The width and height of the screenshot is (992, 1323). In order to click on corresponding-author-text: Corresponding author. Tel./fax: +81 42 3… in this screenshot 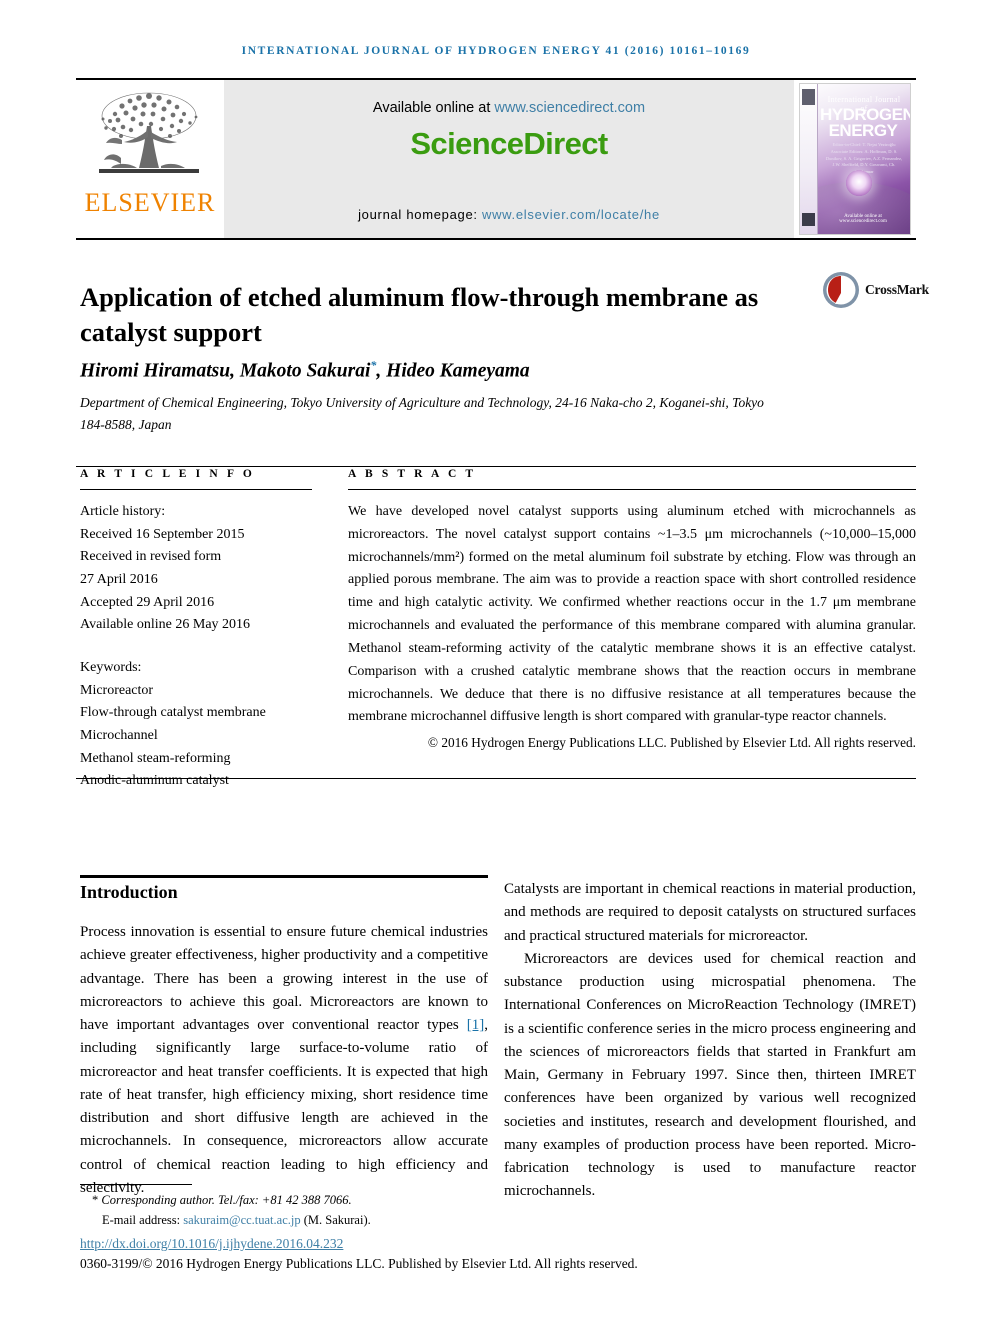, I will do `click(225, 1200)`.